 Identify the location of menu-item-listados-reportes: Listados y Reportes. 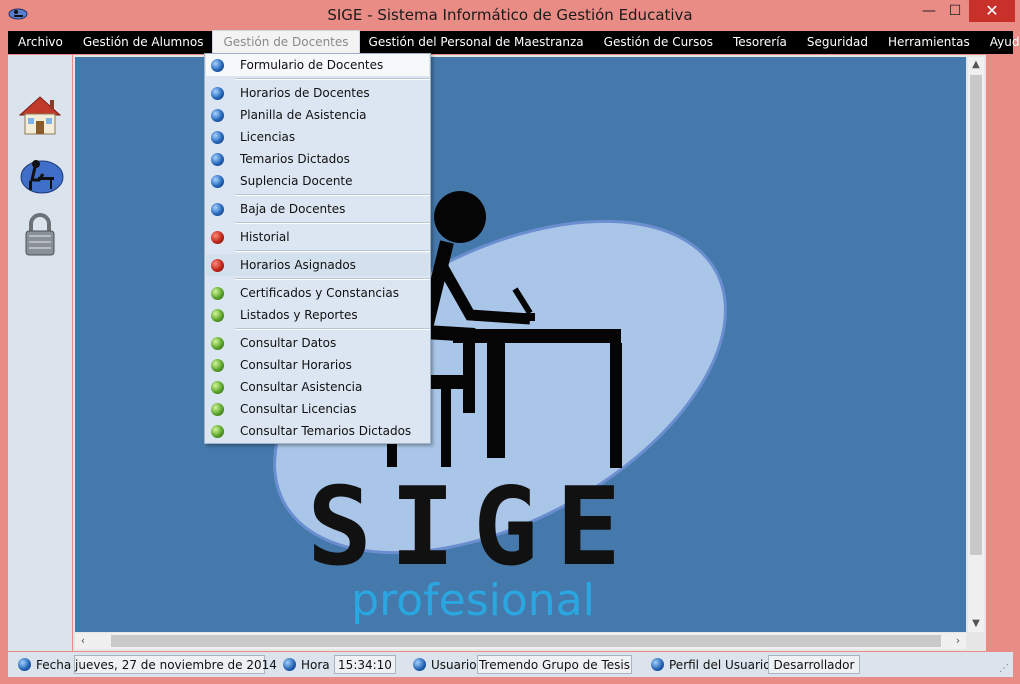
(317, 315).